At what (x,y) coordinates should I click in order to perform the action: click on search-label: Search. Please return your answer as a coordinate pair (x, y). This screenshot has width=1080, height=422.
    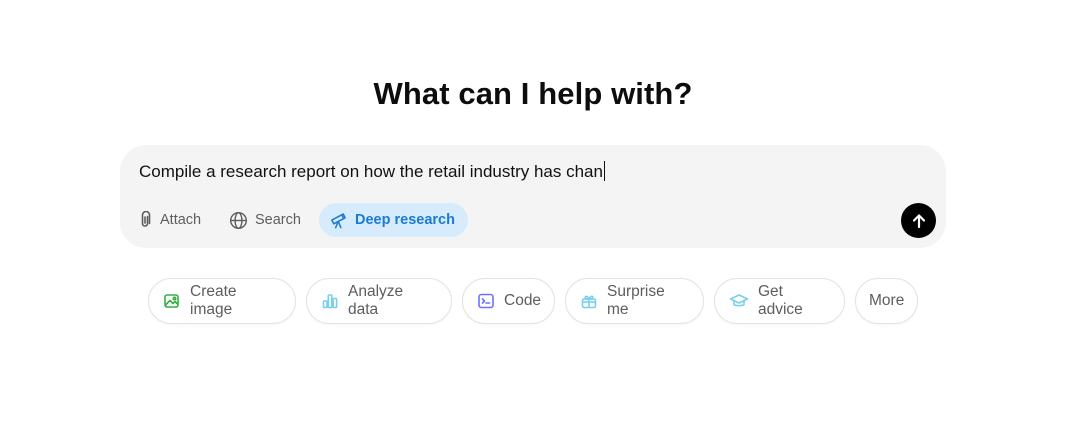
    Looking at the image, I should click on (278, 220).